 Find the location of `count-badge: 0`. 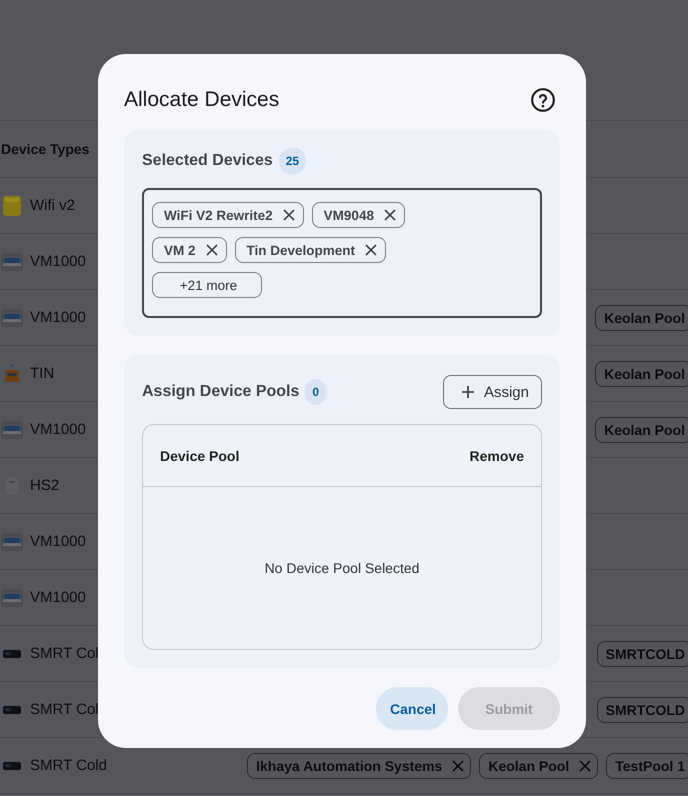

count-badge: 0 is located at coordinates (315, 392).